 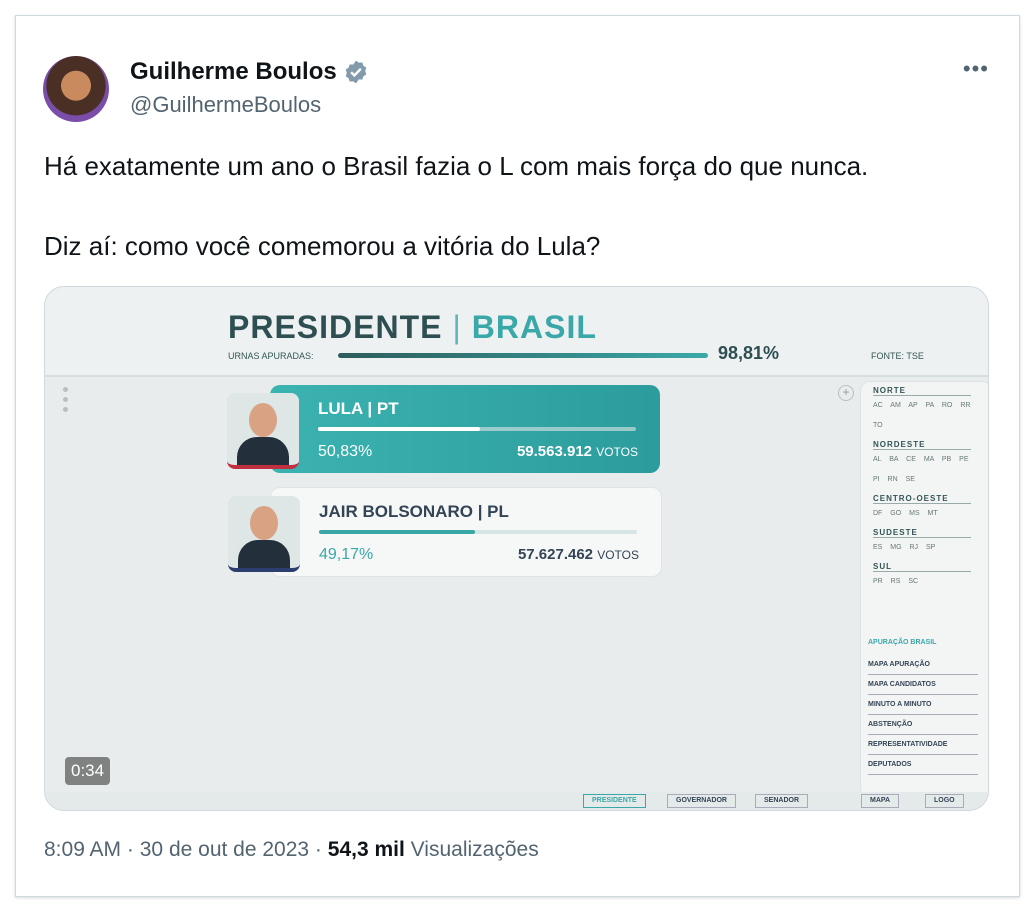 What do you see at coordinates (516, 801) in the screenshot?
I see `video-bottom-tabs: PRESIDENTE GOVERNADOR SENADOR MAPA LOGO` at bounding box center [516, 801].